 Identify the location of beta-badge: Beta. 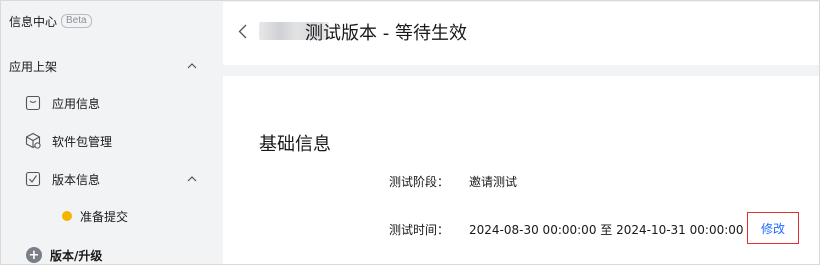
(76, 21).